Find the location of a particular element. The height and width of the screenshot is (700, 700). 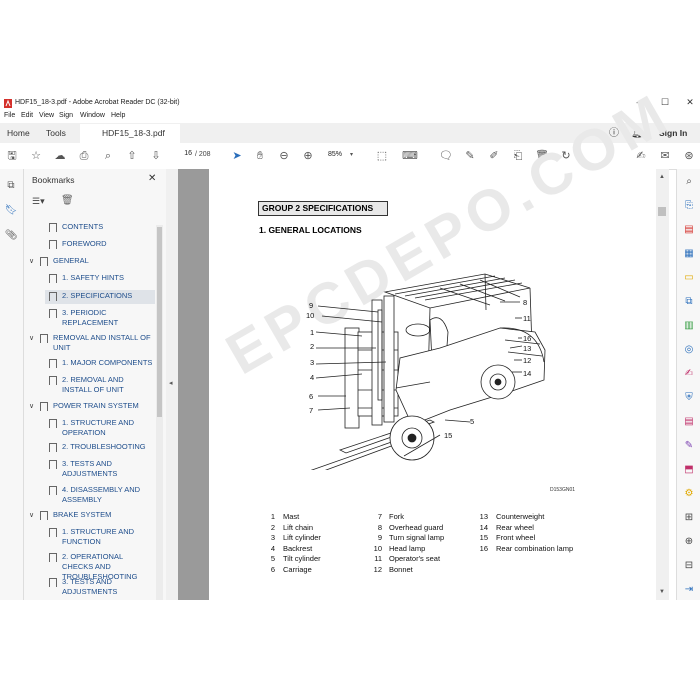

tab-document: HDF15_18-3.pdf is located at coordinates (130, 133).